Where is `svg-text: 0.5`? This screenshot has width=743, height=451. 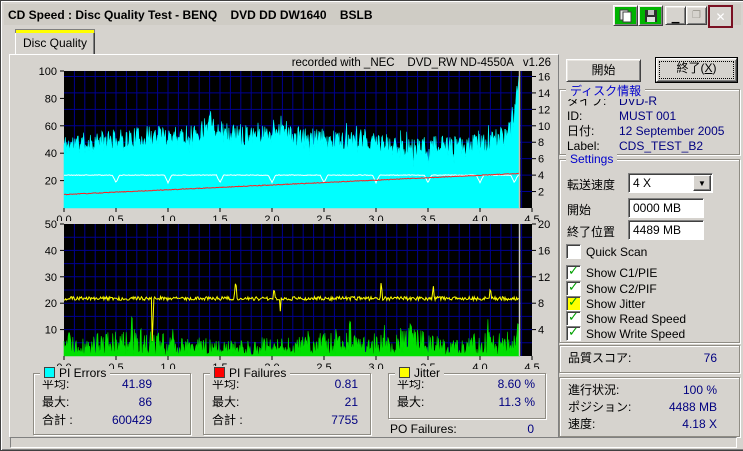 svg-text: 0.5 is located at coordinates (115, 365).